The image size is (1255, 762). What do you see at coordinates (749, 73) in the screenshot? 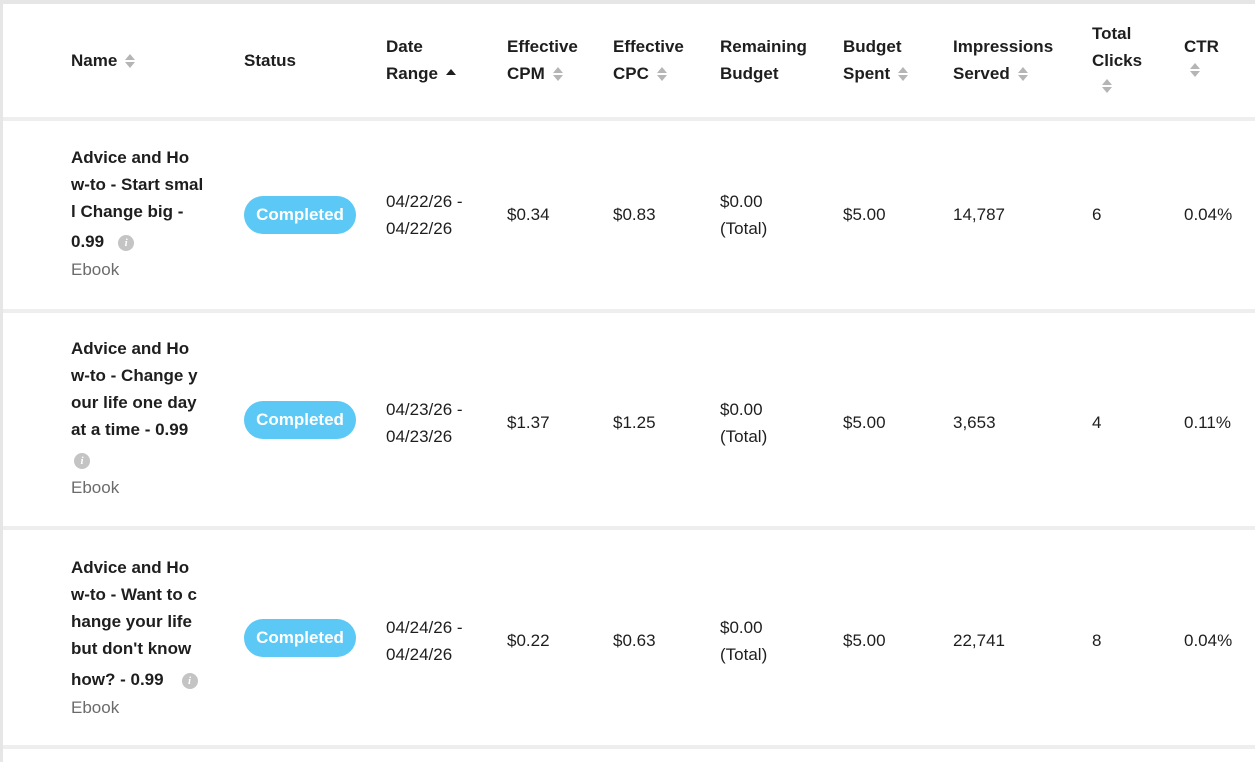
I see `column-header-remaining-budget-label: Budget` at bounding box center [749, 73].